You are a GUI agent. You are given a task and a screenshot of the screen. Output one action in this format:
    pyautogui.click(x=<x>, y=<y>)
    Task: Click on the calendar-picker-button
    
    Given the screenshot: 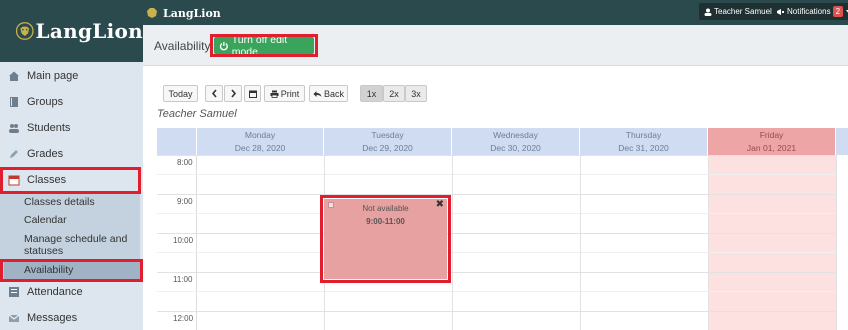 What is the action you would take?
    pyautogui.click(x=252, y=93)
    